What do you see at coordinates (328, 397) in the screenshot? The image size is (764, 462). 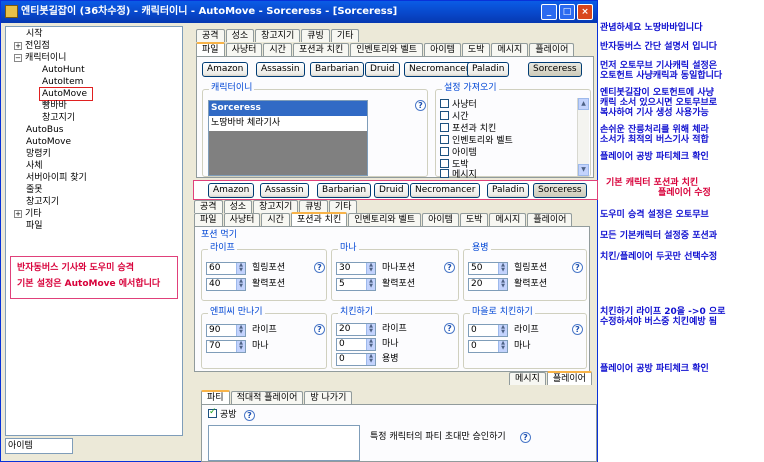 I see `tab-leave-room: 방 나가기` at bounding box center [328, 397].